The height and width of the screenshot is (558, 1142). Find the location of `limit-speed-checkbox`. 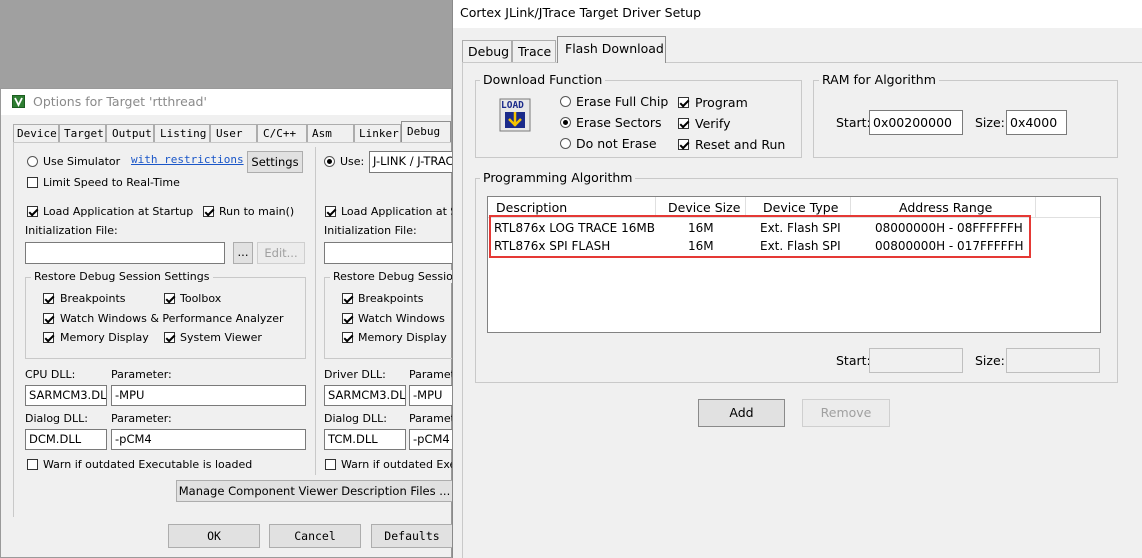

limit-speed-checkbox is located at coordinates (32, 182).